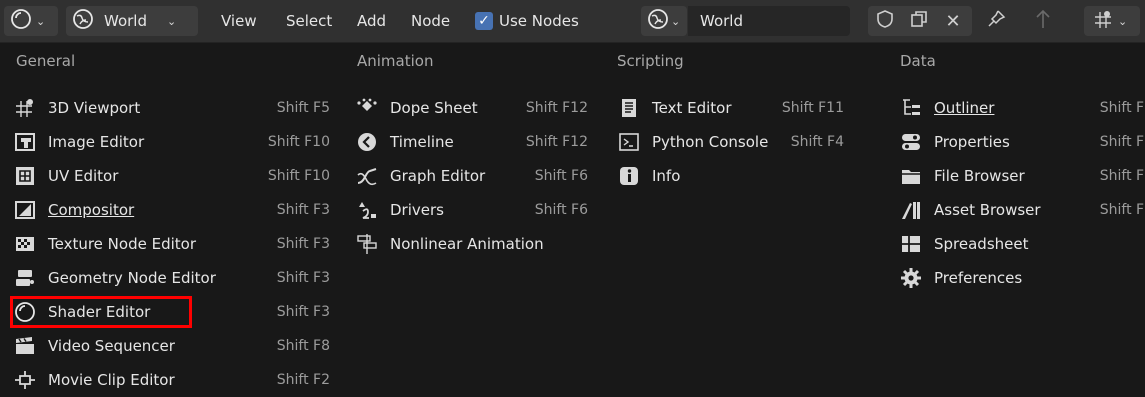  What do you see at coordinates (911, 244) in the screenshot?
I see `spreadsheet-icon` at bounding box center [911, 244].